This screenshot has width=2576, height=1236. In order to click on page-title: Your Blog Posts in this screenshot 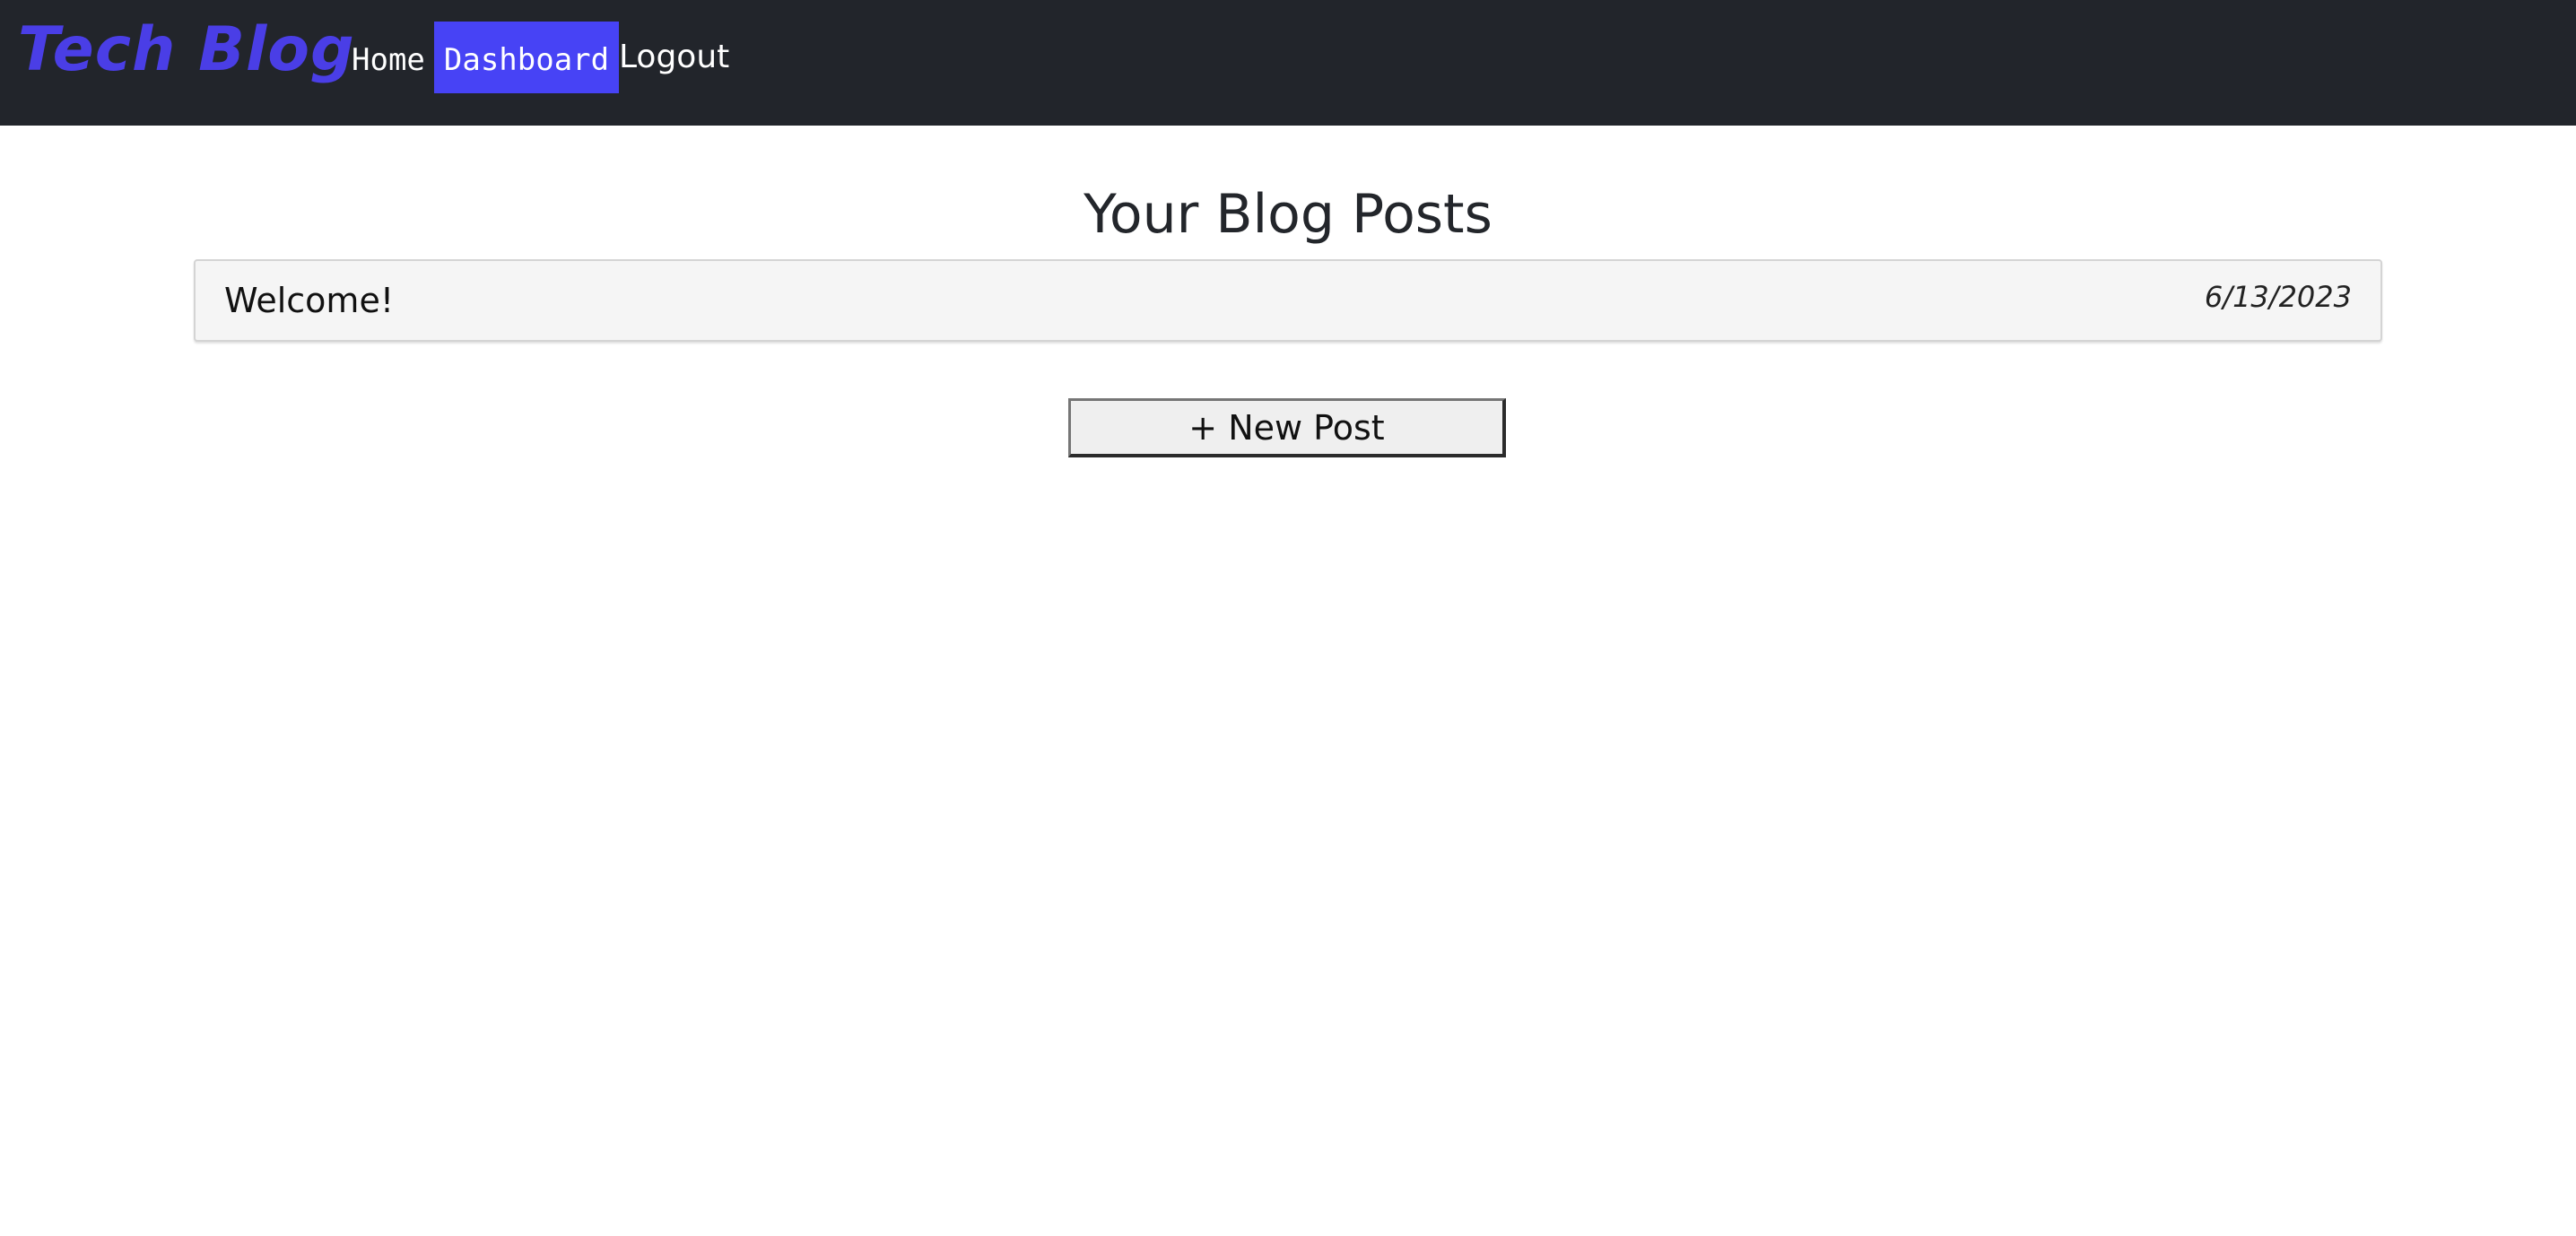, I will do `click(1288, 214)`.